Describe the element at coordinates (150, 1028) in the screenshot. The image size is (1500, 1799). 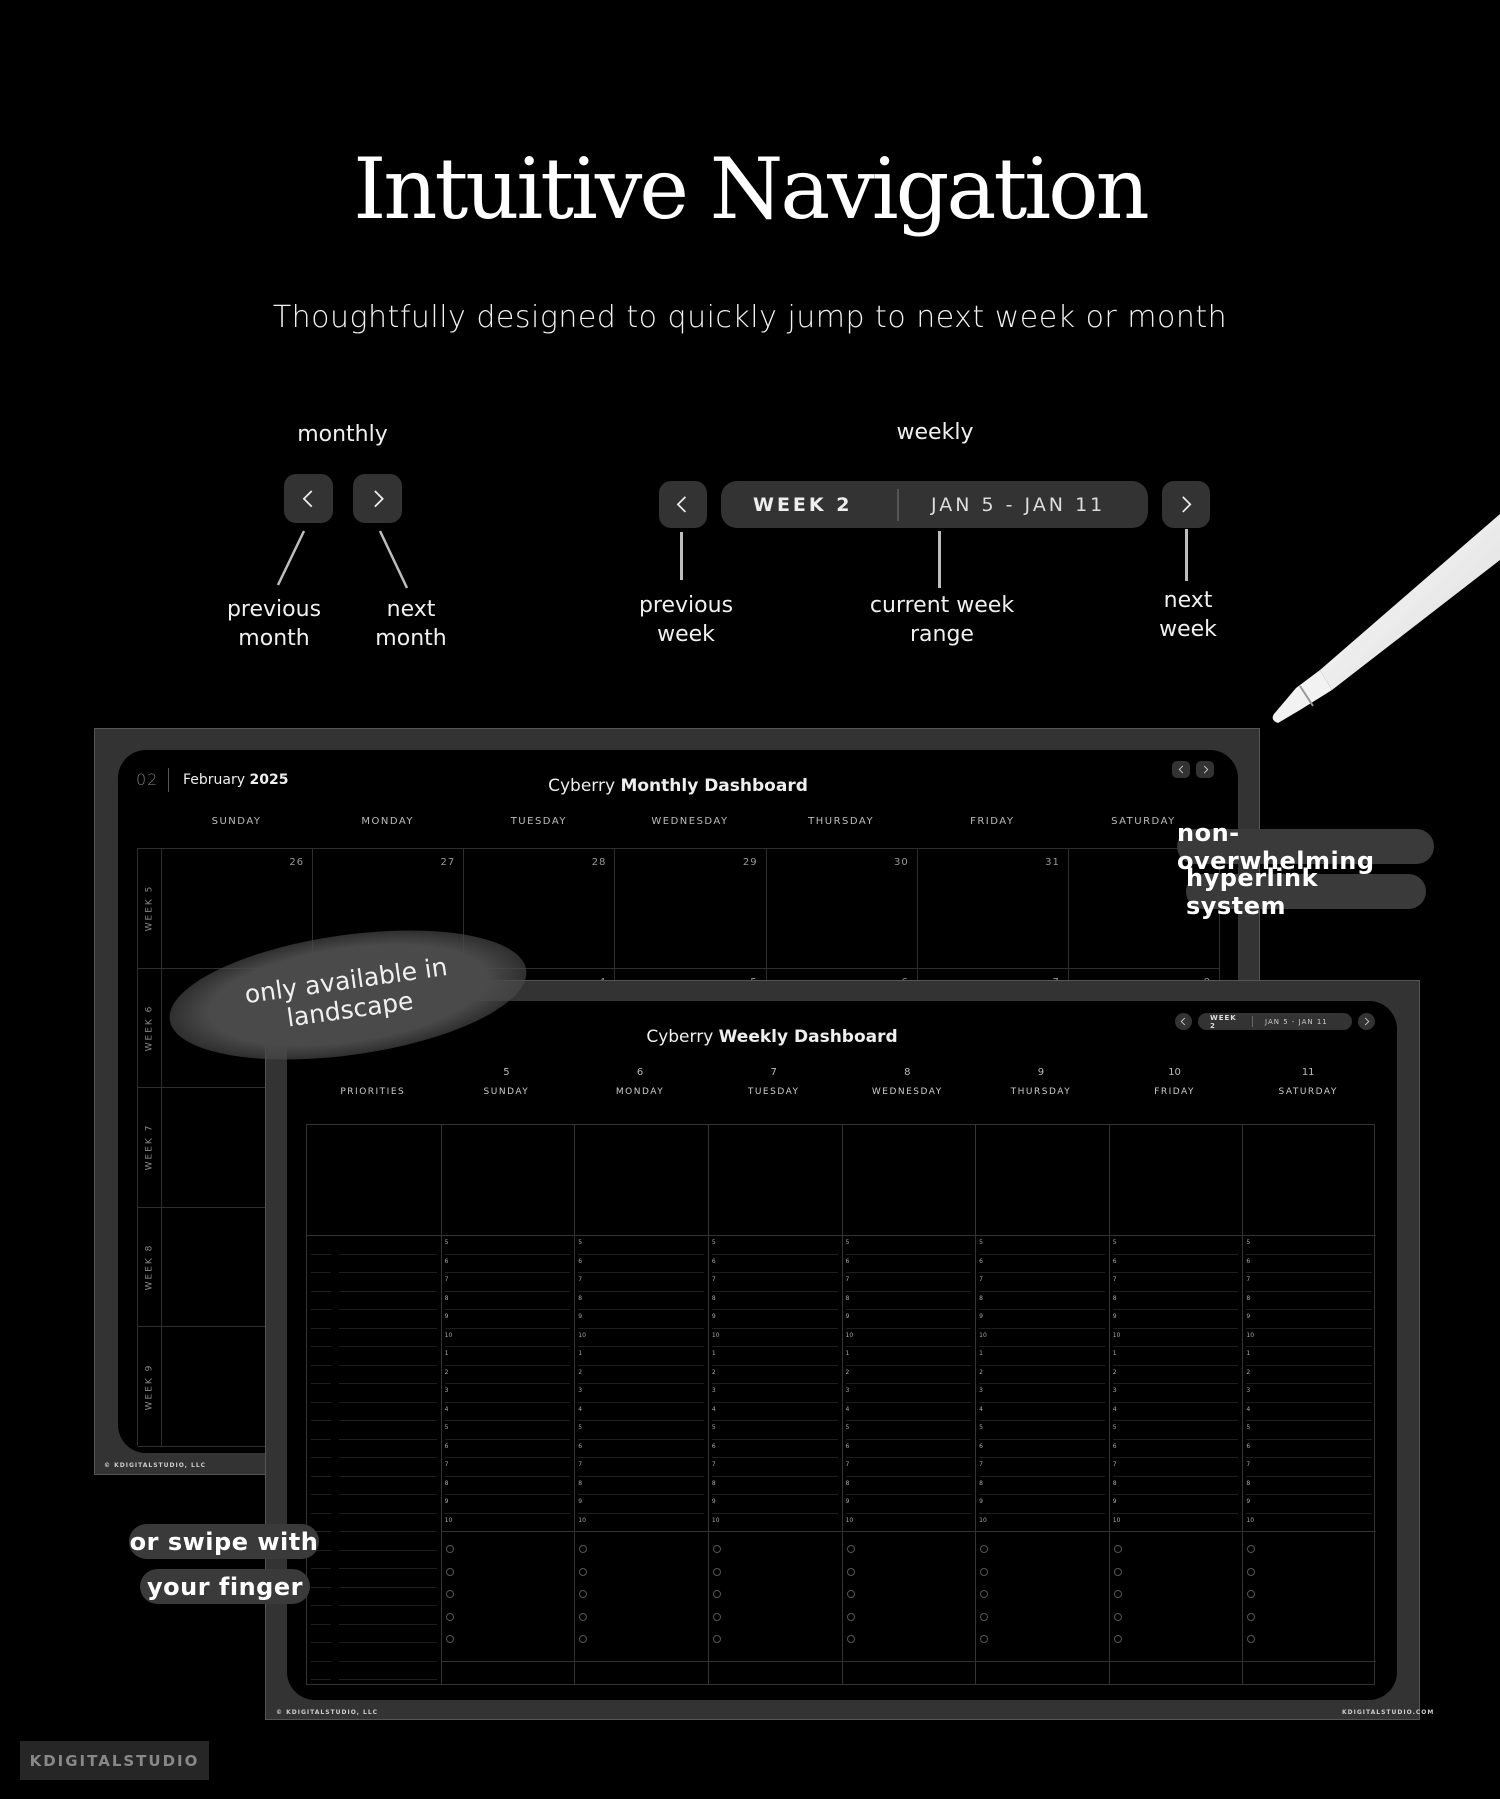
I see `week-label-cell: WEEK 6` at that location.